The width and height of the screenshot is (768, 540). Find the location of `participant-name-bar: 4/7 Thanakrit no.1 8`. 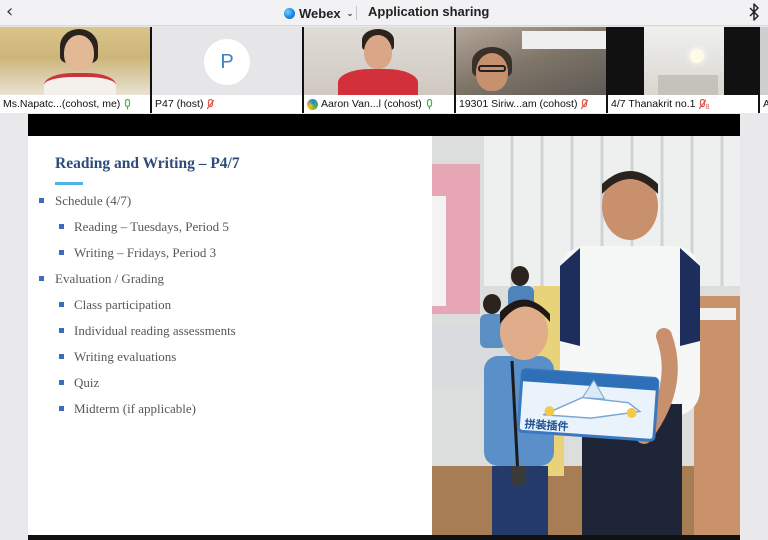

participant-name-bar: 4/7 Thanakrit no.1 8 is located at coordinates (683, 104).